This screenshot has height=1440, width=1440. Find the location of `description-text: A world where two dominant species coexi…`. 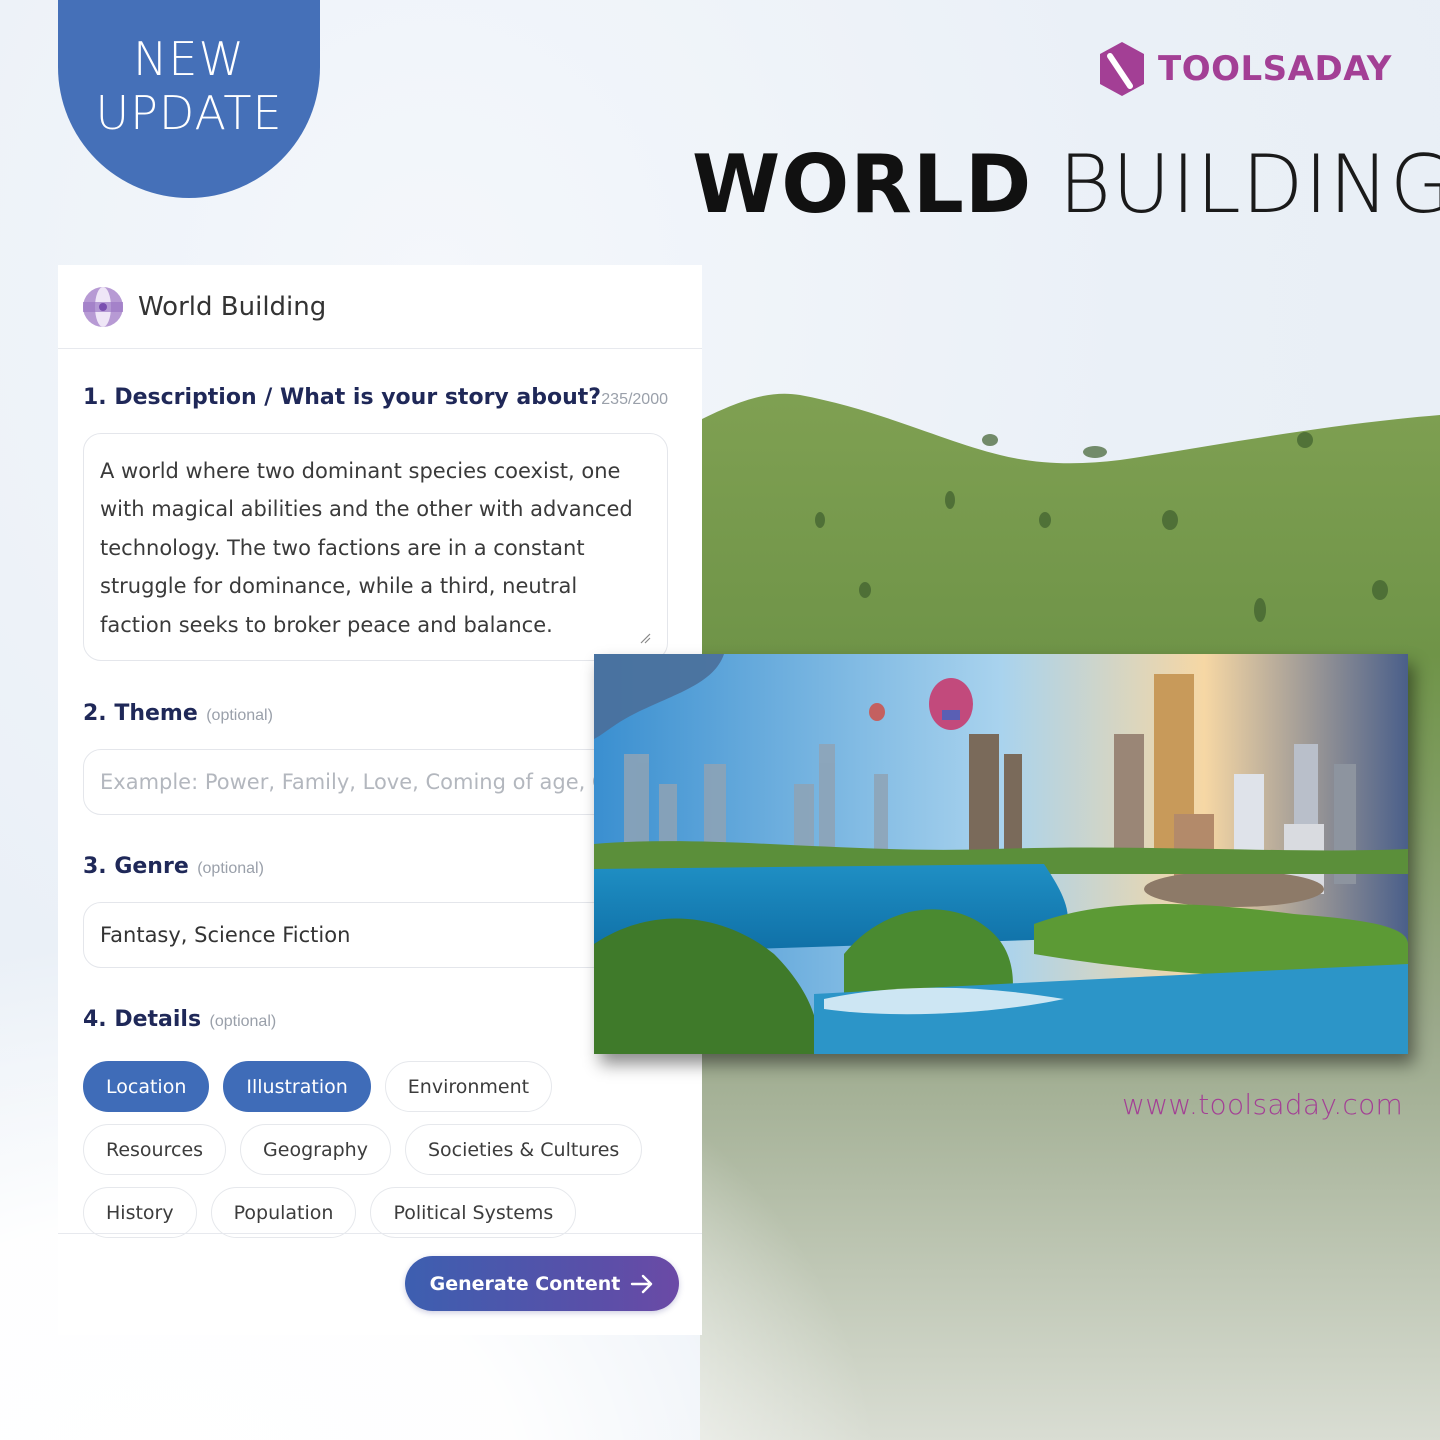

description-text: A world where two dominant species coexi… is located at coordinates (366, 548).